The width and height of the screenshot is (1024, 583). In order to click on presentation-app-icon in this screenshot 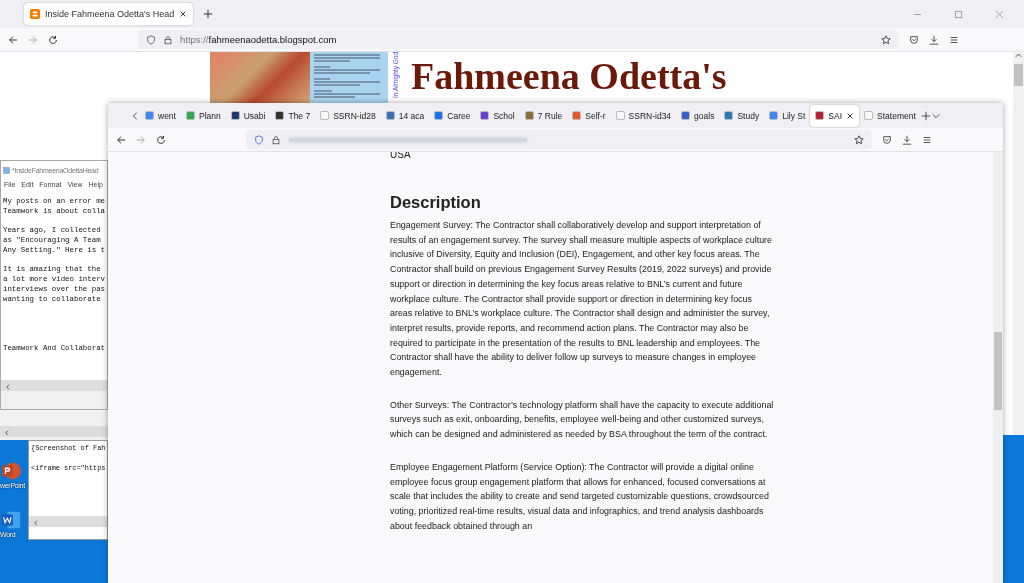, I will do `click(11, 471)`.